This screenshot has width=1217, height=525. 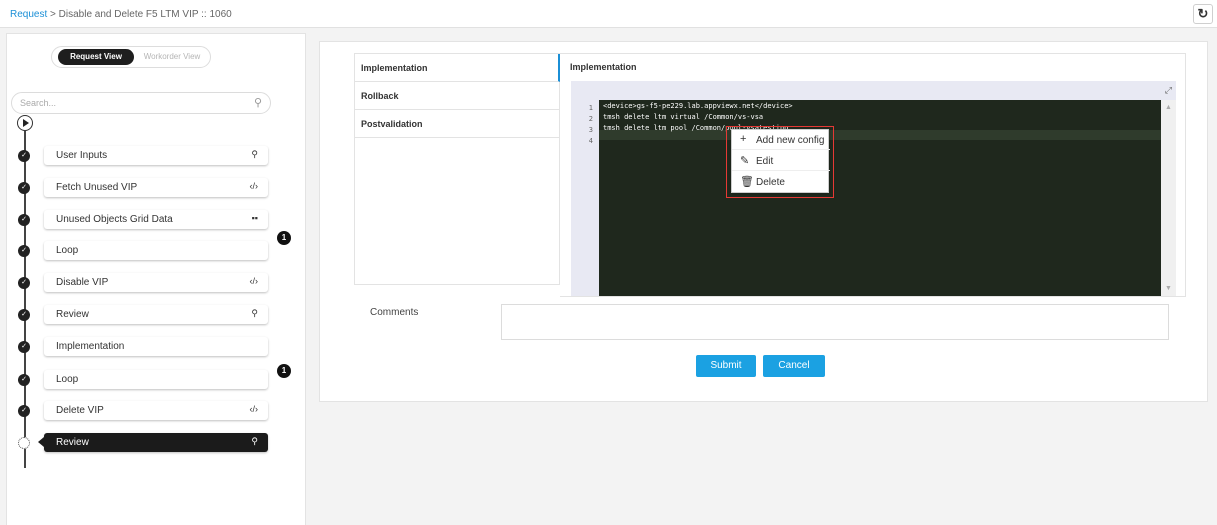 I want to click on step-card: Fetch Unused VIP ‹/›, so click(x=156, y=187).